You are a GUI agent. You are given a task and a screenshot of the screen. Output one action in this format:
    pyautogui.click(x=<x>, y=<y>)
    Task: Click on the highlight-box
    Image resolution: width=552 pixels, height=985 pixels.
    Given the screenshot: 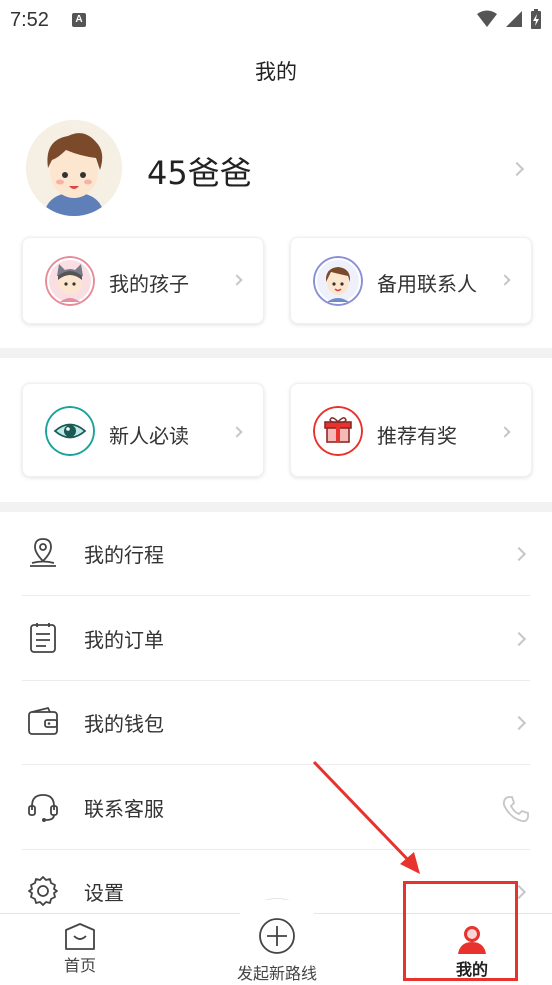 What is the action you would take?
    pyautogui.click(x=460, y=931)
    